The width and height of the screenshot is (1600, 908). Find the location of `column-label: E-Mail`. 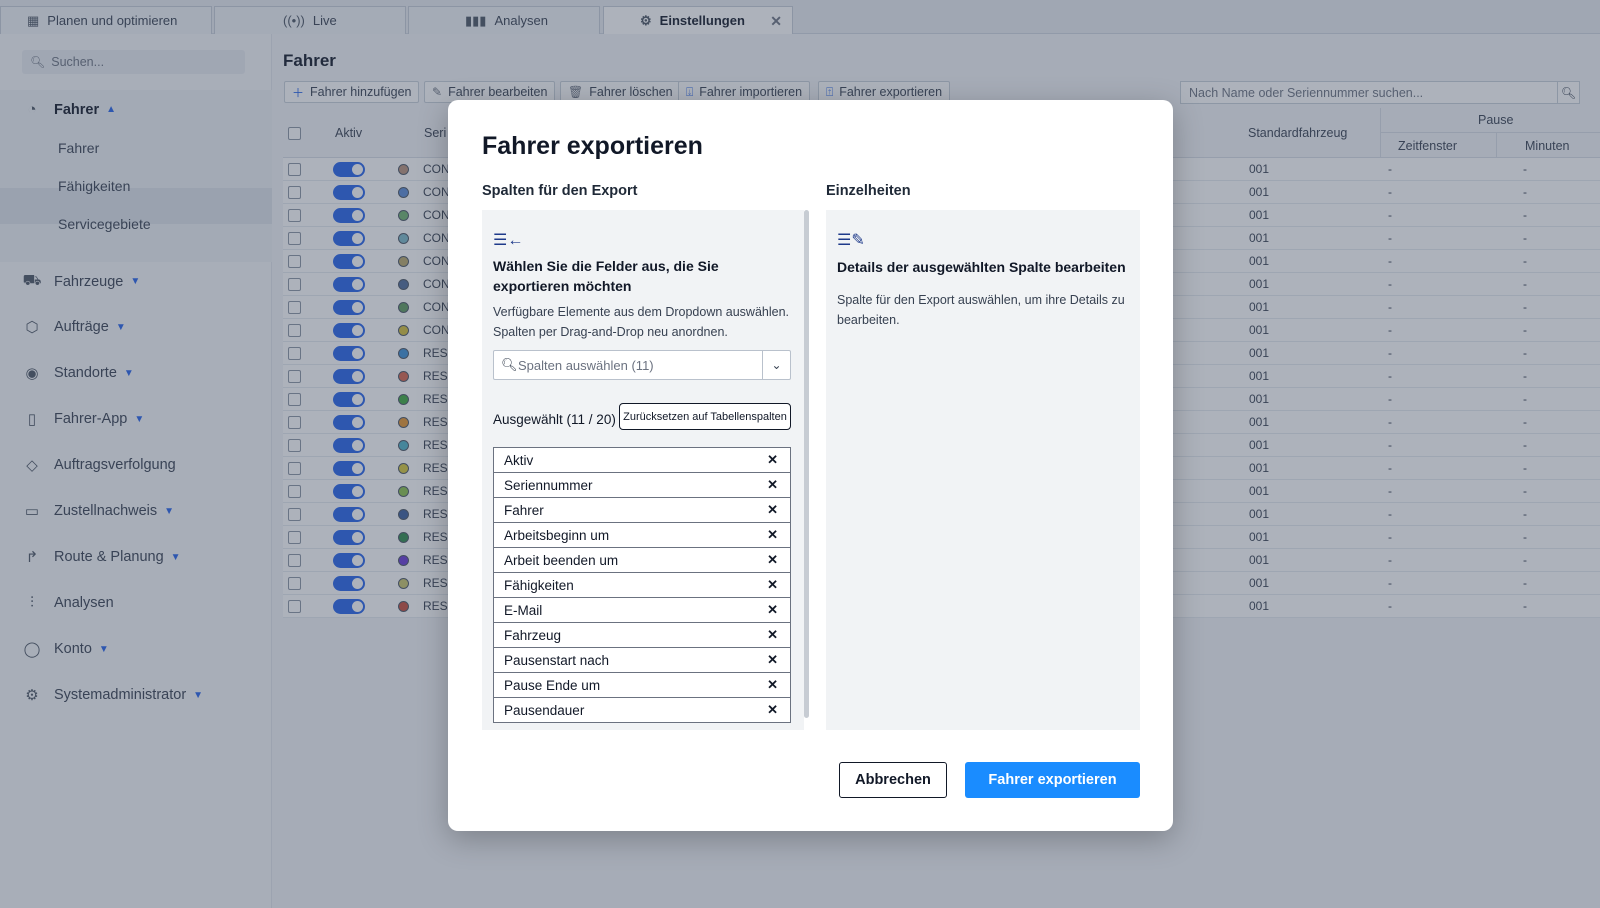

column-label: E-Mail is located at coordinates (523, 610).